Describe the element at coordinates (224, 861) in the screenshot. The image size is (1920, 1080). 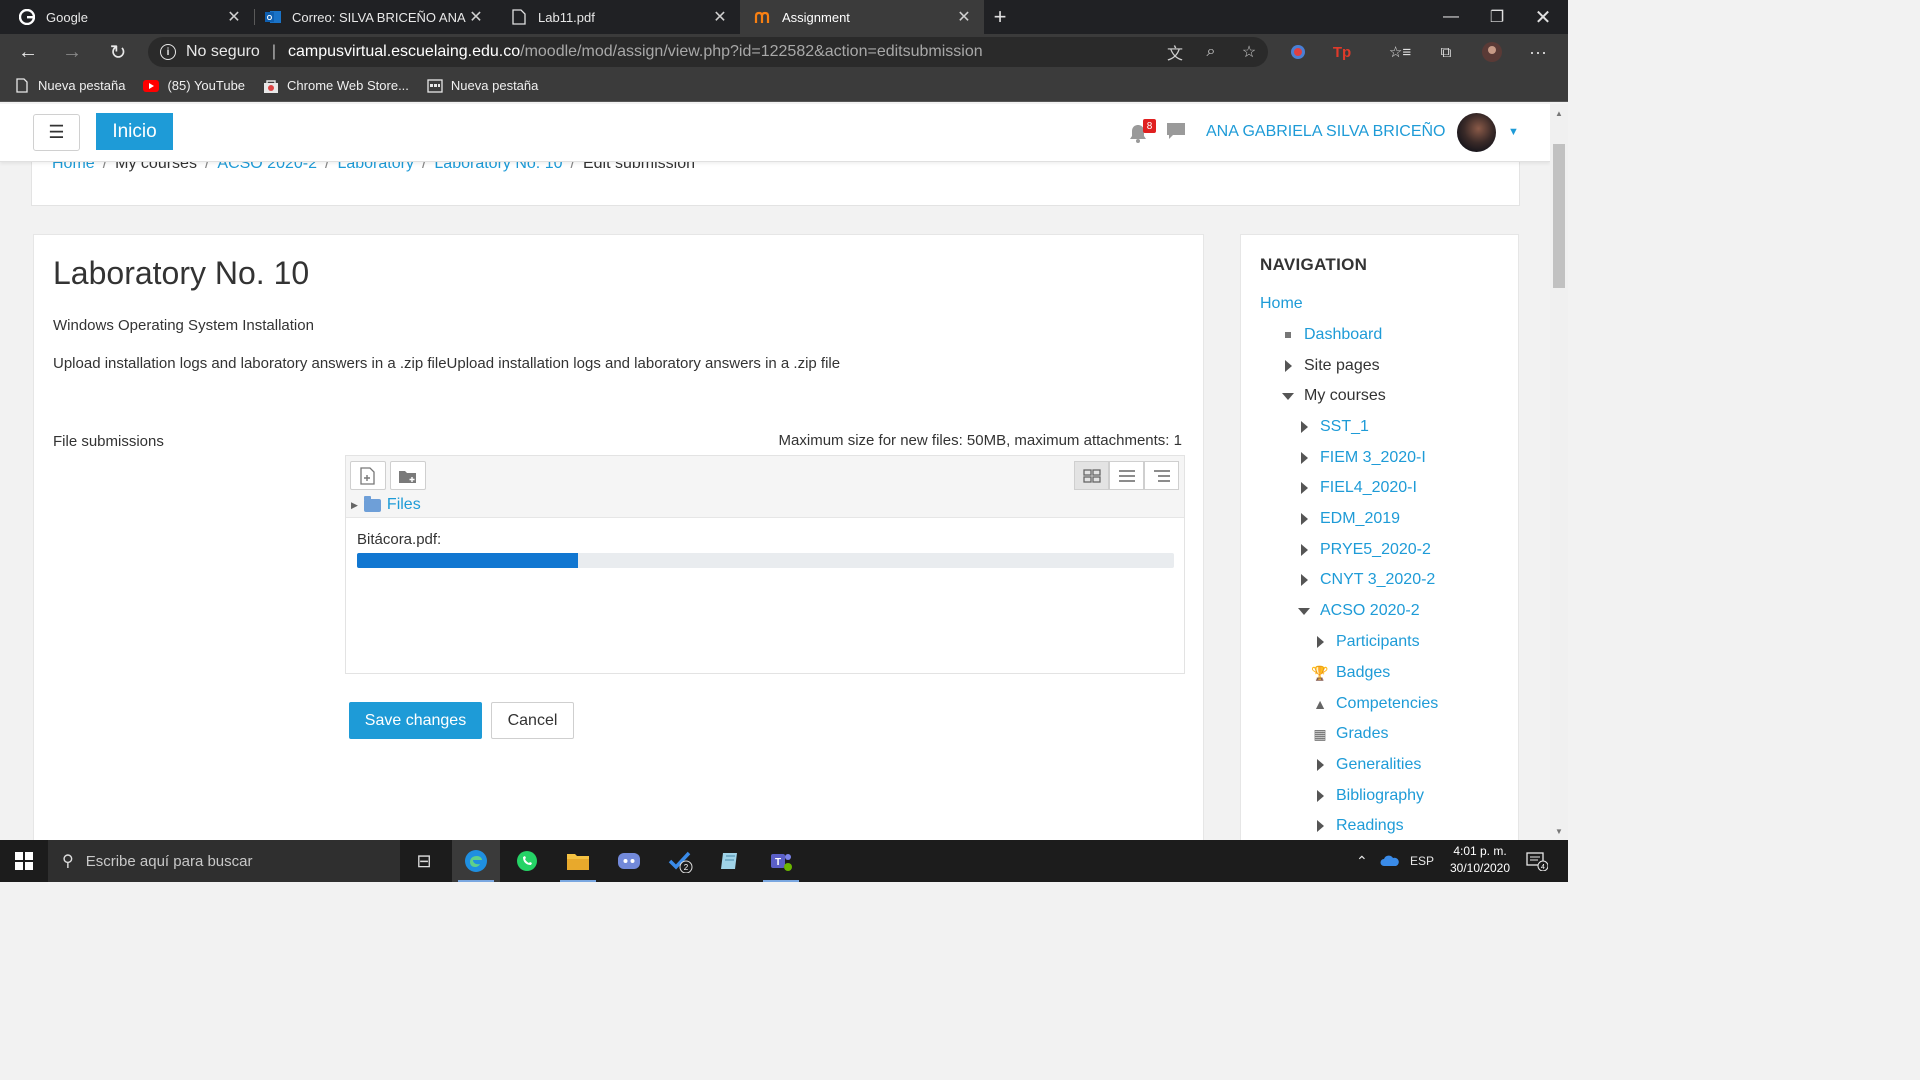
I see `taskbar-search: ⚲ Escribe aquí para buscar` at that location.